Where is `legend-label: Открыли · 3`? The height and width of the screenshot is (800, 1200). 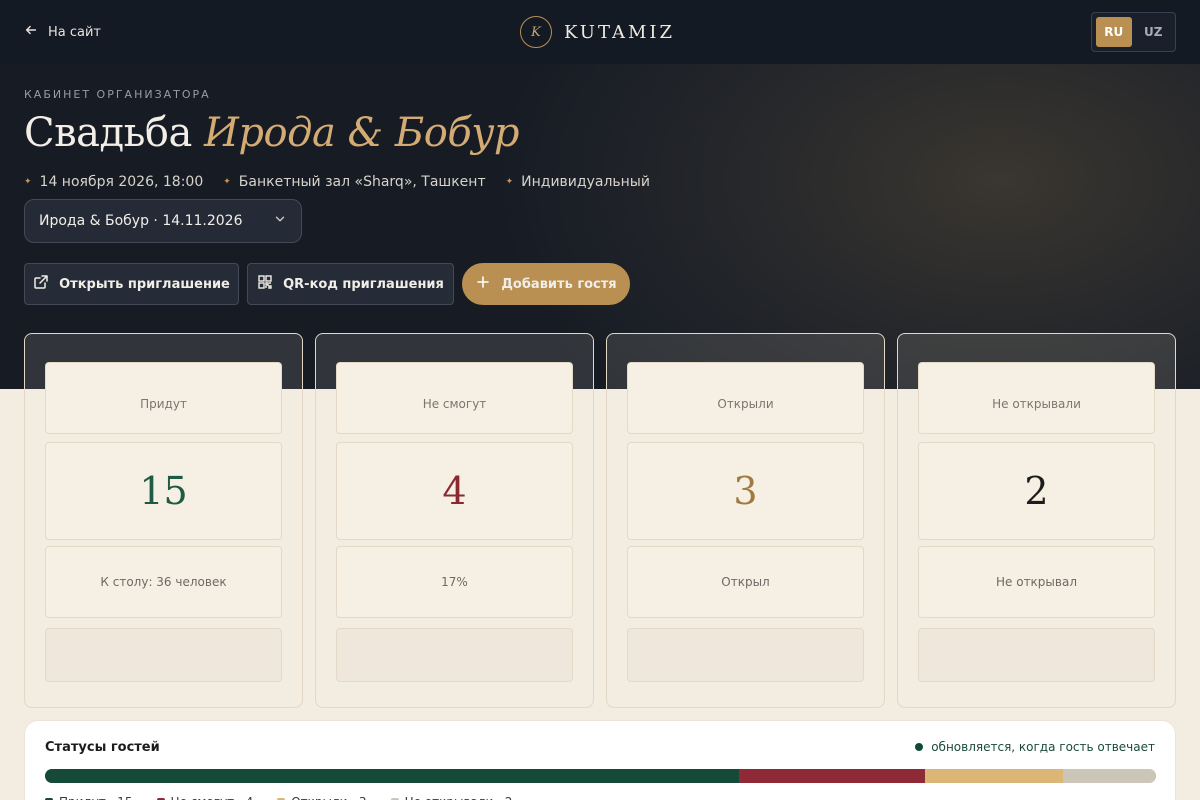 legend-label: Открыли · 3 is located at coordinates (328, 797).